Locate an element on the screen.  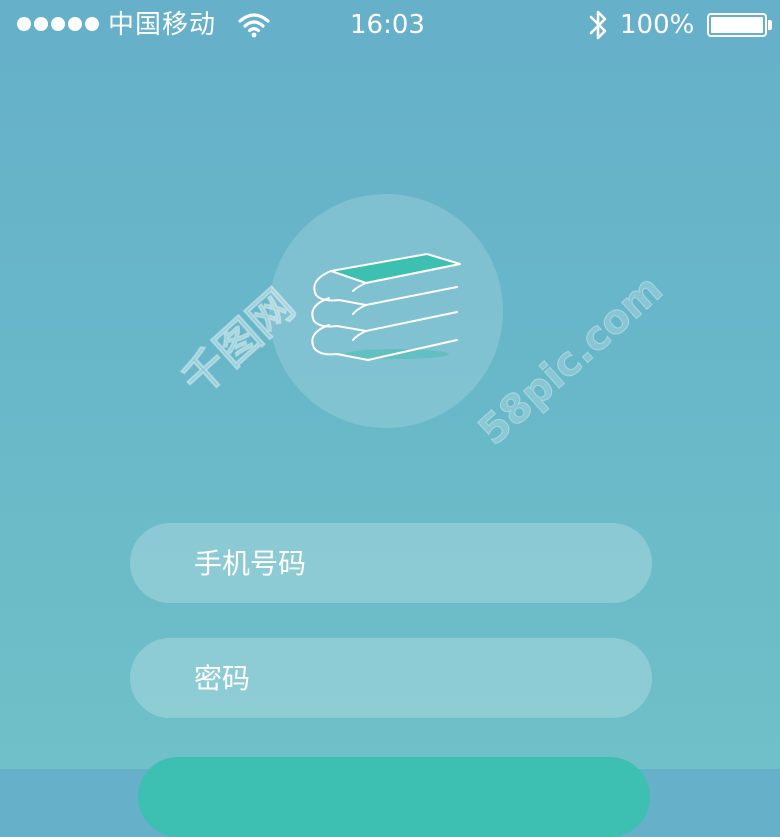
battery-fill is located at coordinates (737, 25).